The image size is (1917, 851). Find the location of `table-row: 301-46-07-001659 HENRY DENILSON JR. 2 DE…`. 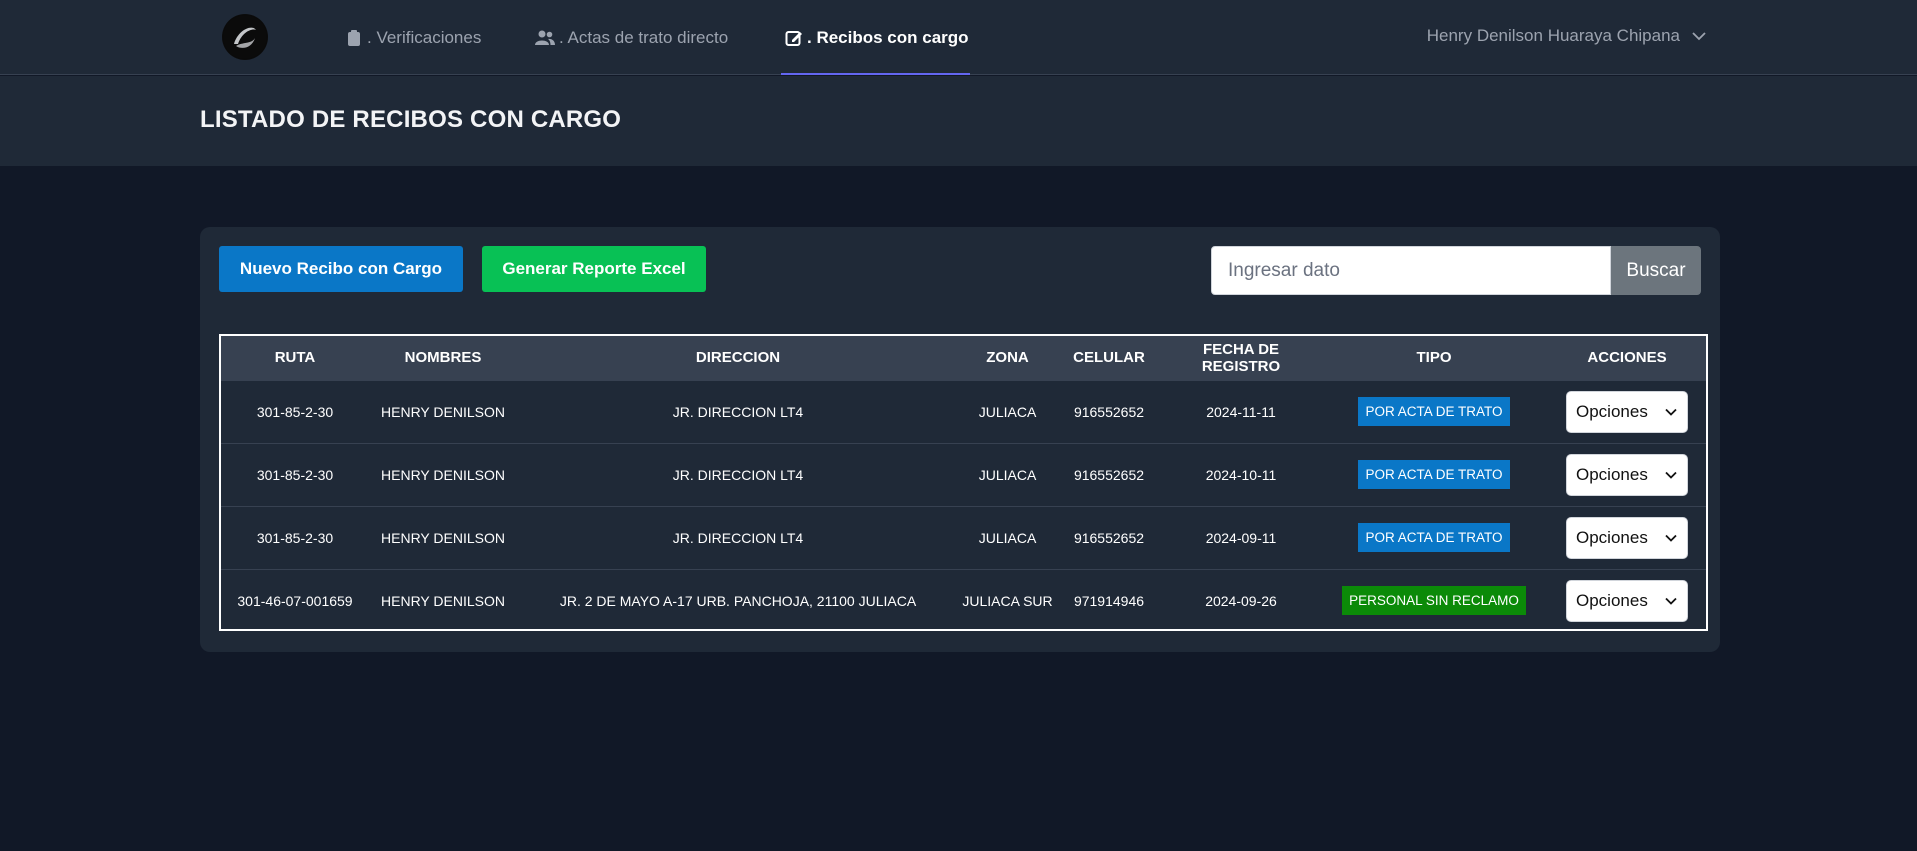

table-row: 301-46-07-001659 HENRY DENILSON JR. 2 DE… is located at coordinates (963, 600).